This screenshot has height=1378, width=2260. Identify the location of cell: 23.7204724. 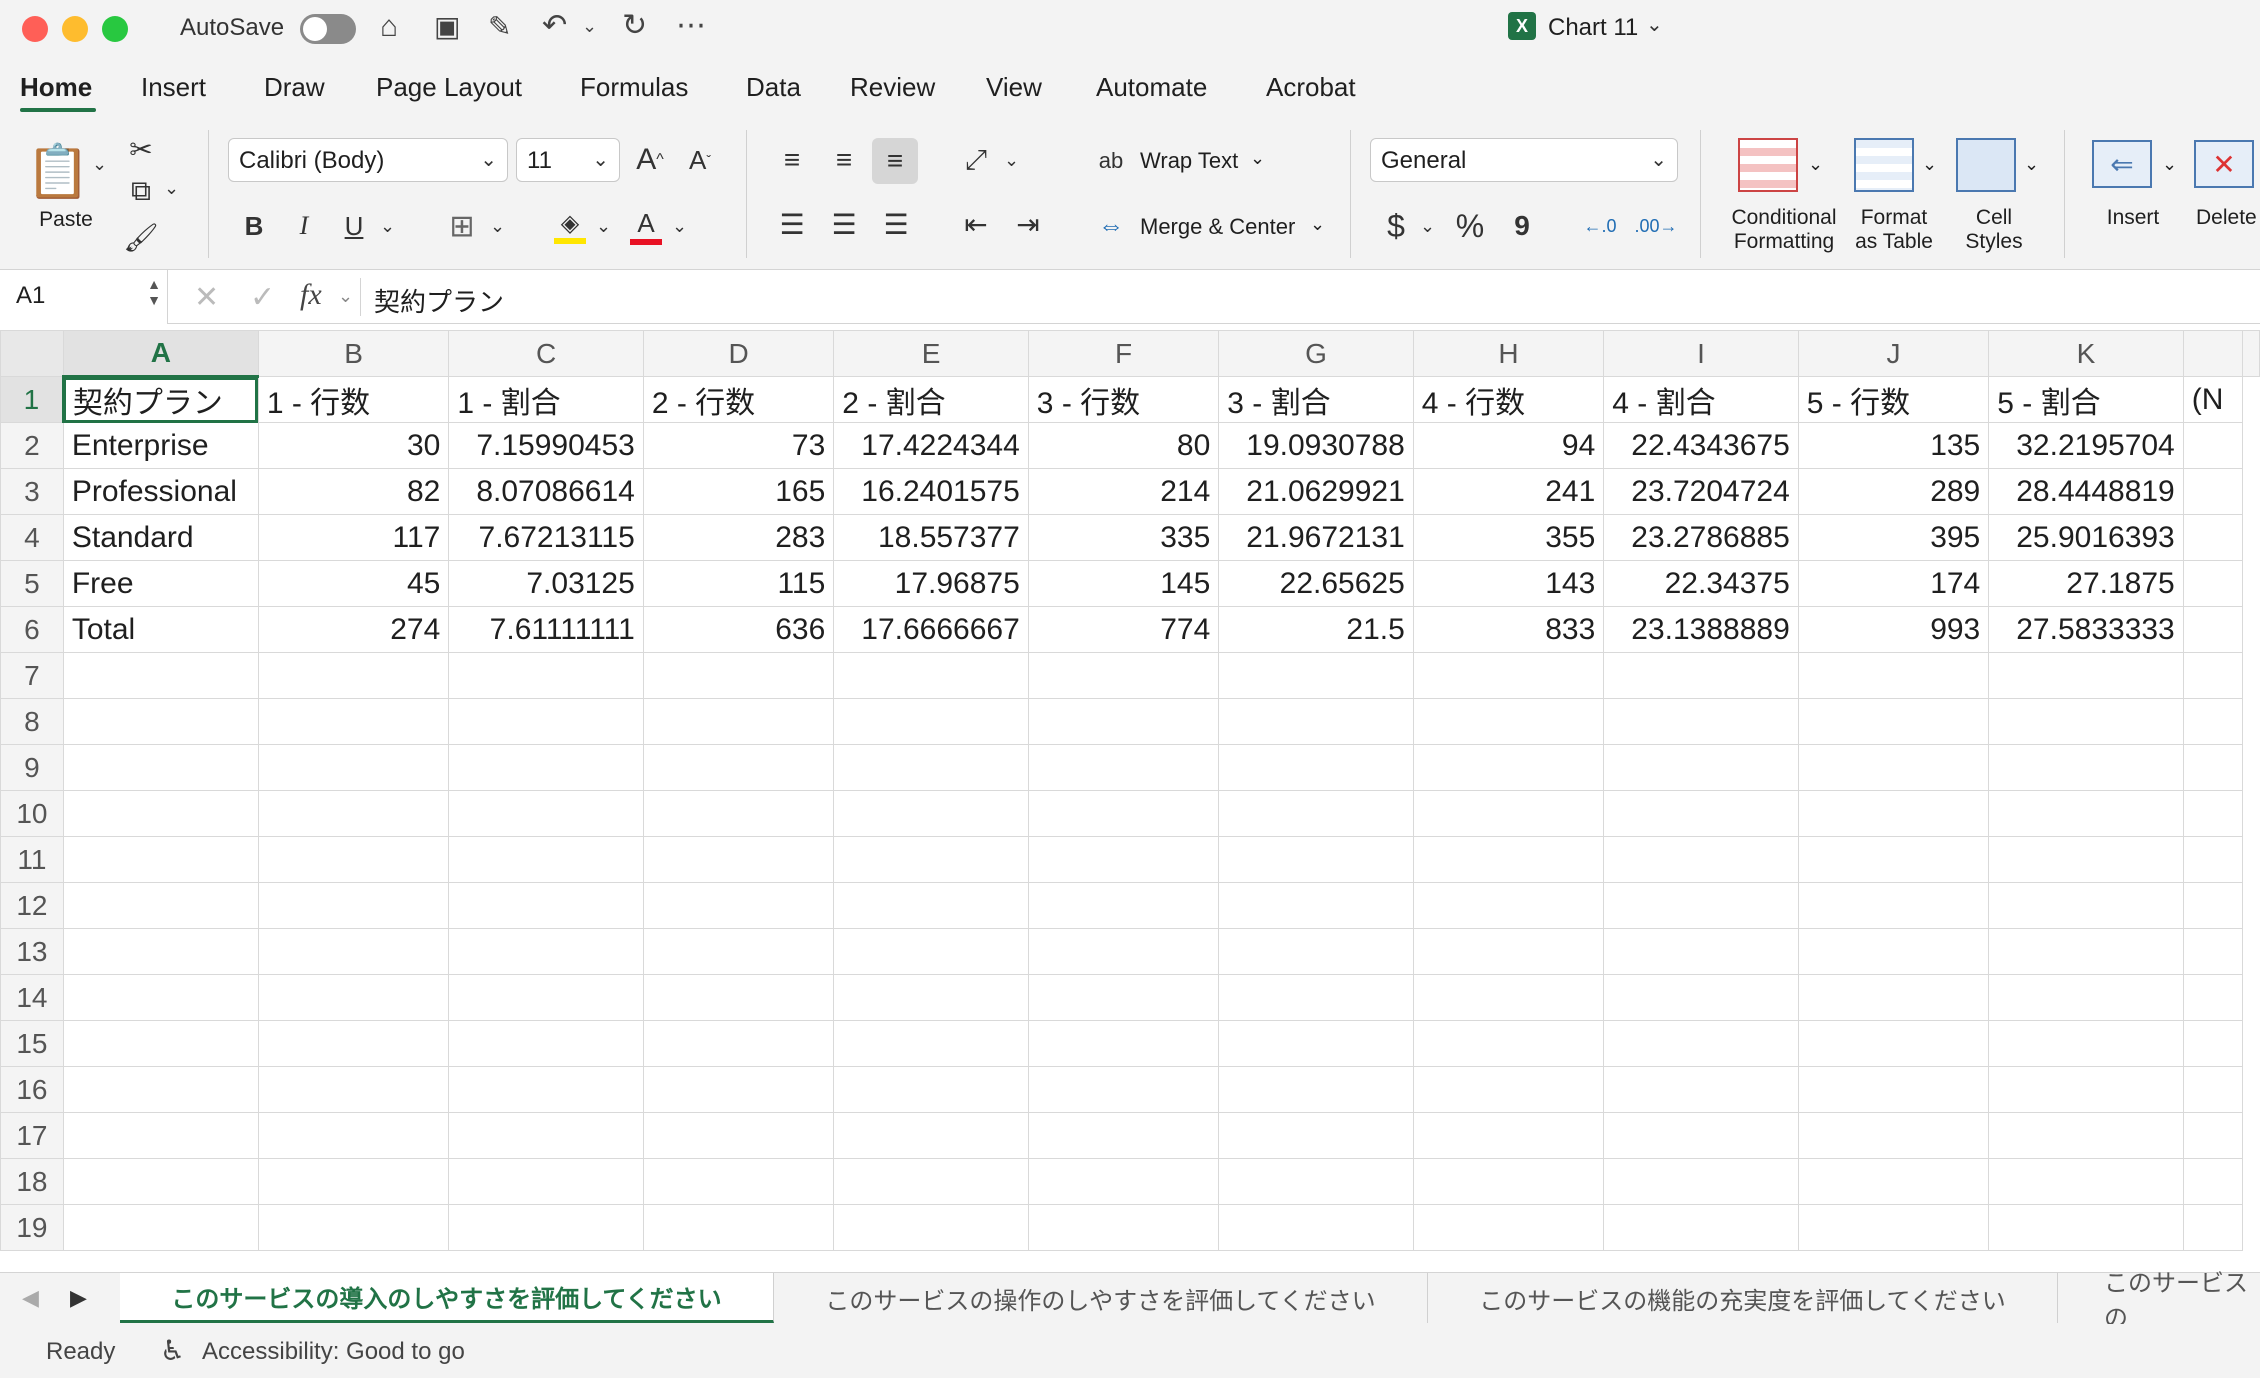
(1701, 491).